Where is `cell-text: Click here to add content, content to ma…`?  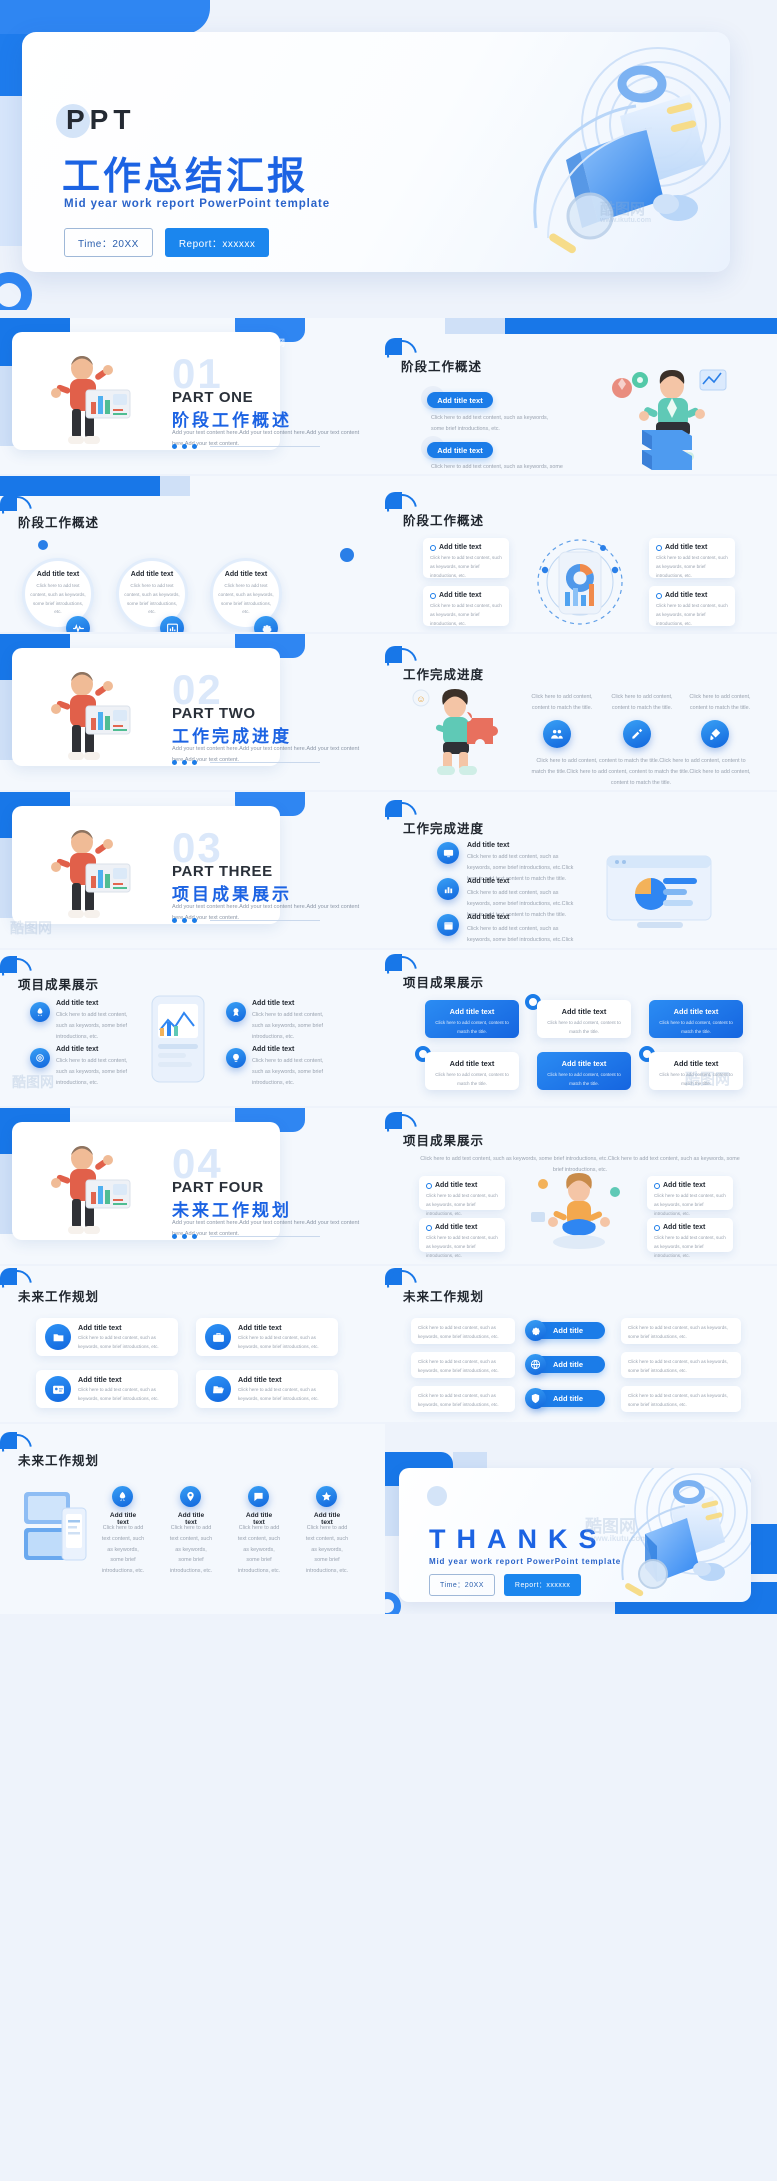
cell-text: Click here to add content, content to ma… is located at coordinates (584, 1079).